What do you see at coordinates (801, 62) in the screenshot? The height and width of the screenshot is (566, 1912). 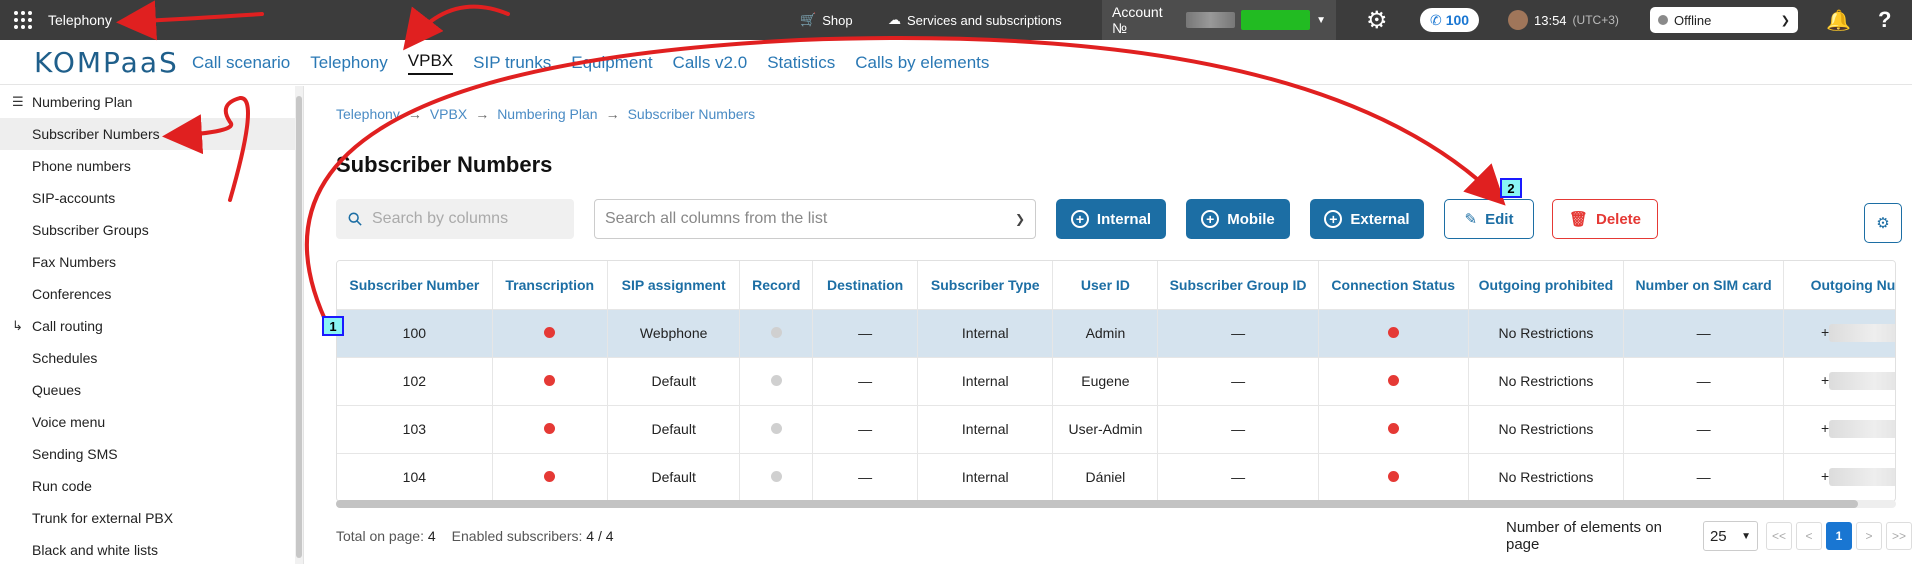 I see `tab-statistics: Statistics` at bounding box center [801, 62].